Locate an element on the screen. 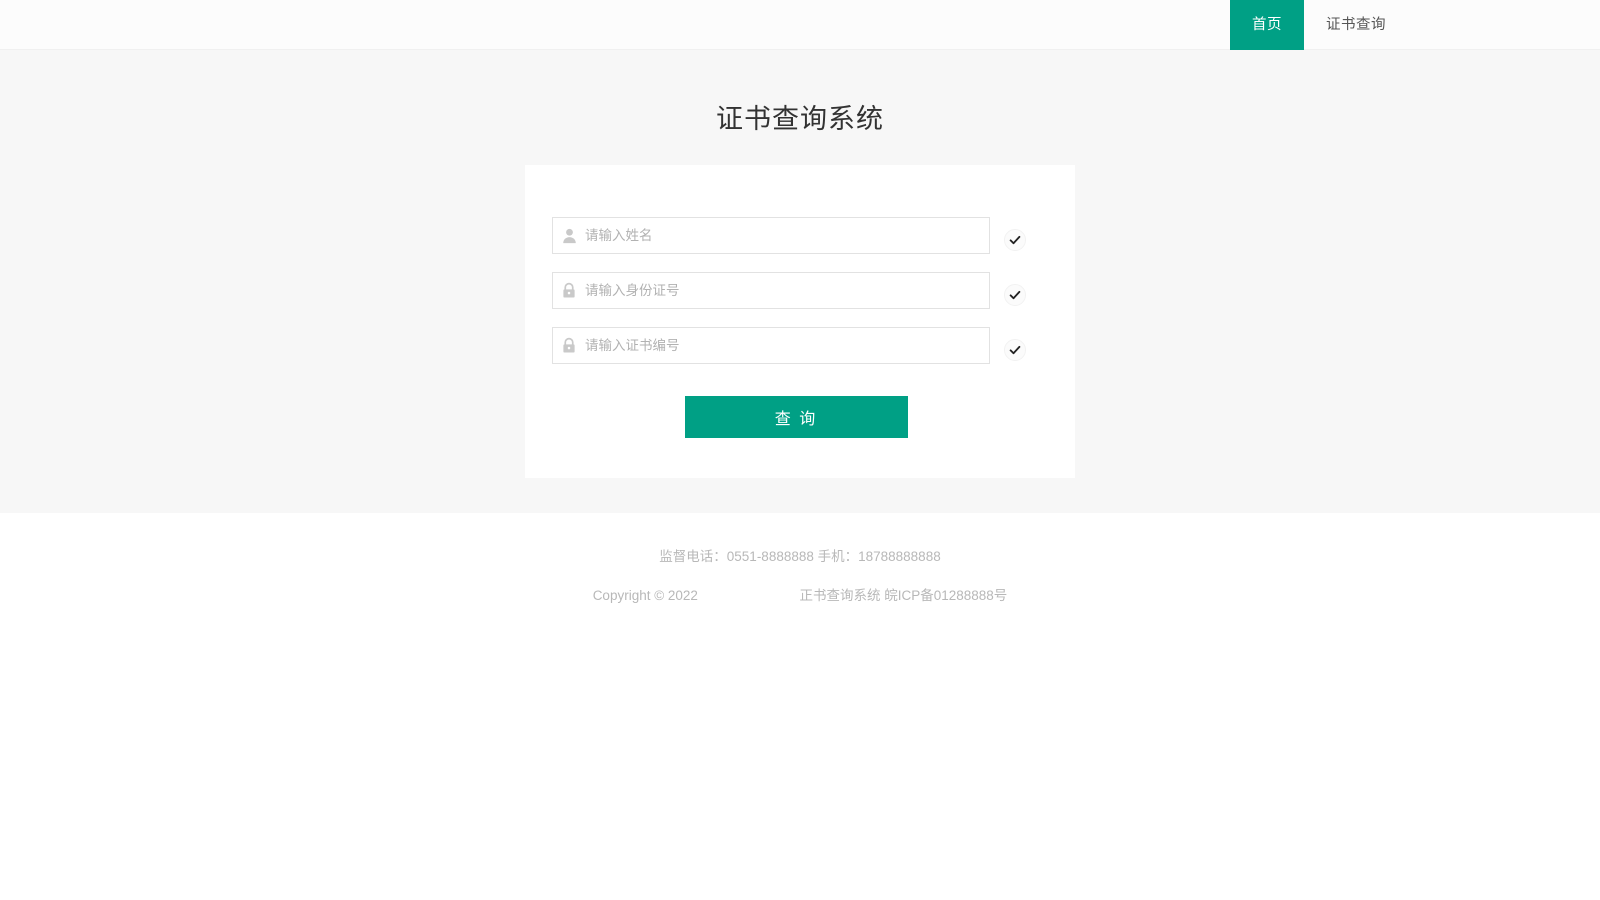 The width and height of the screenshot is (1600, 900). form-row-certificate-number is located at coordinates (800, 346).